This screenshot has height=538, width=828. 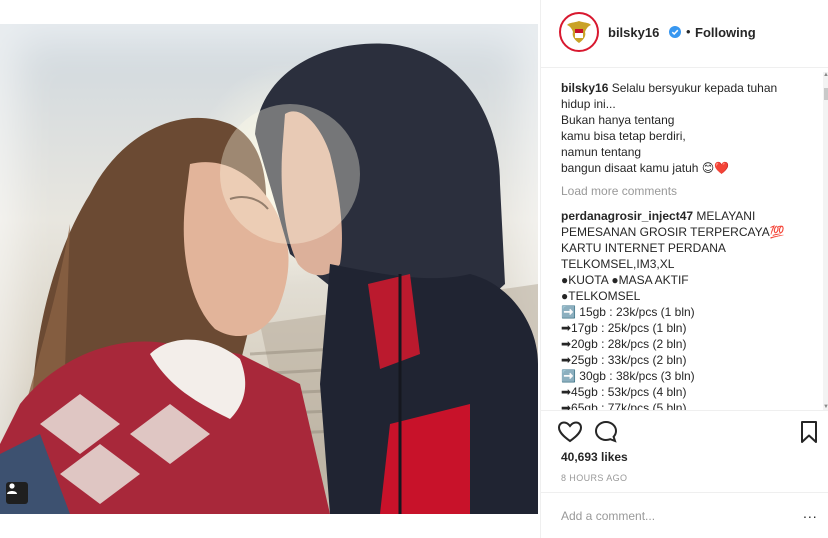 I want to click on caption-line-6: bangun disaat kamu jatuh 😊❤️, so click(x=645, y=168).